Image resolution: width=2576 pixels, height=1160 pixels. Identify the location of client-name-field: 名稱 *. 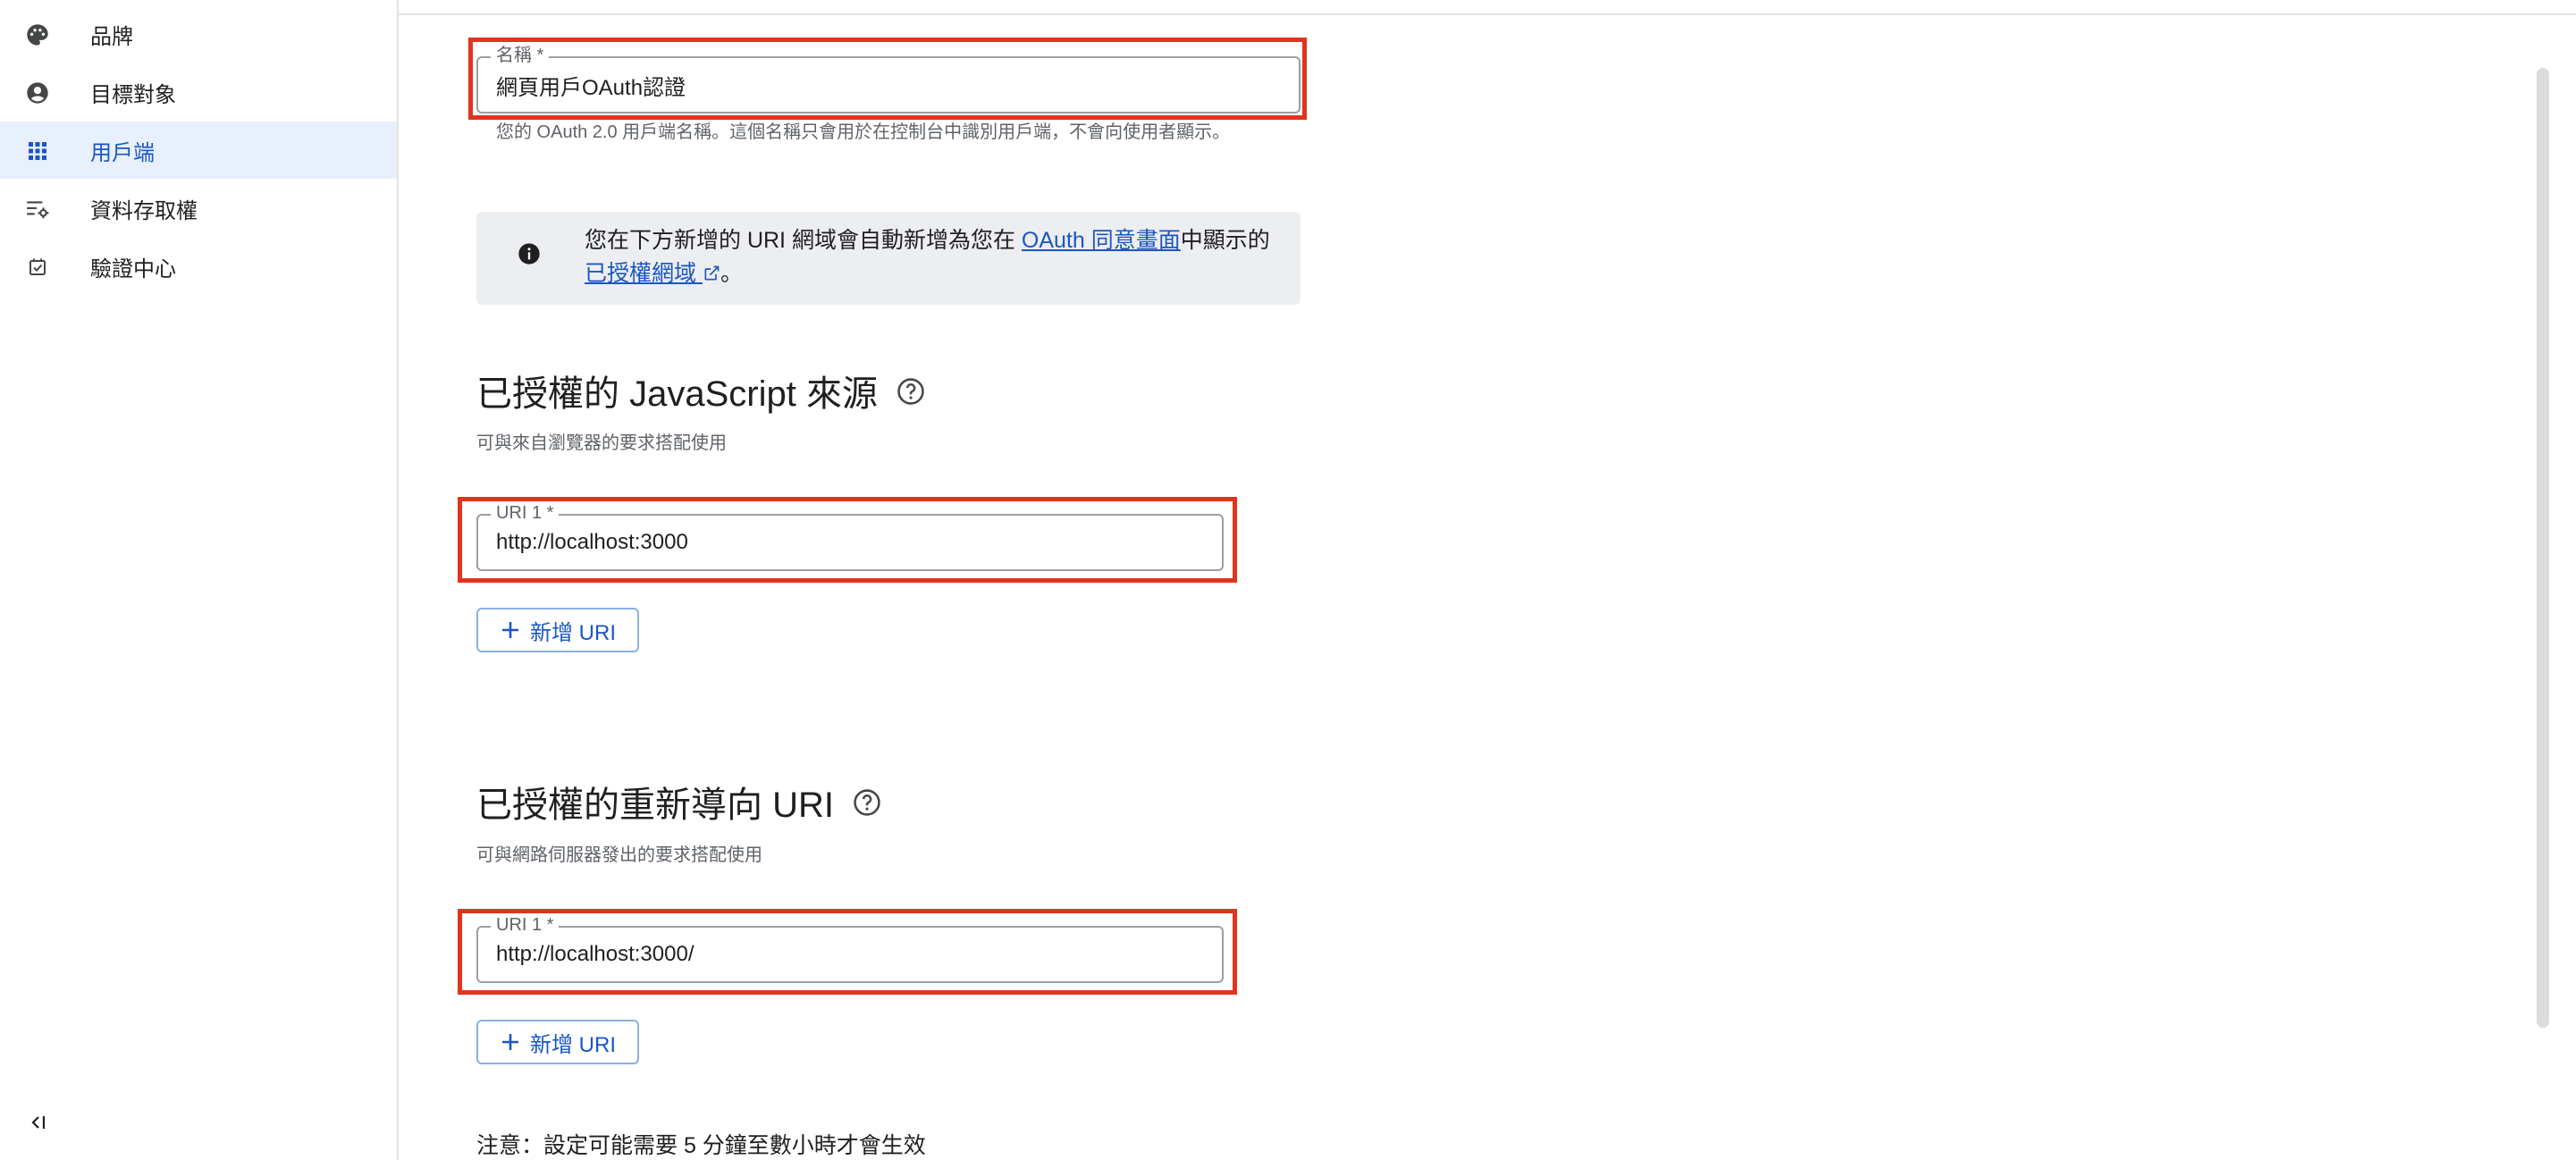
(889, 79).